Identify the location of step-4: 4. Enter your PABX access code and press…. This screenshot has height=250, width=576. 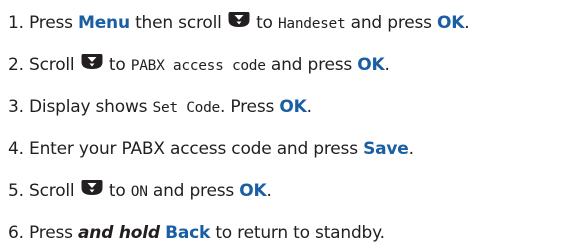
(211, 149).